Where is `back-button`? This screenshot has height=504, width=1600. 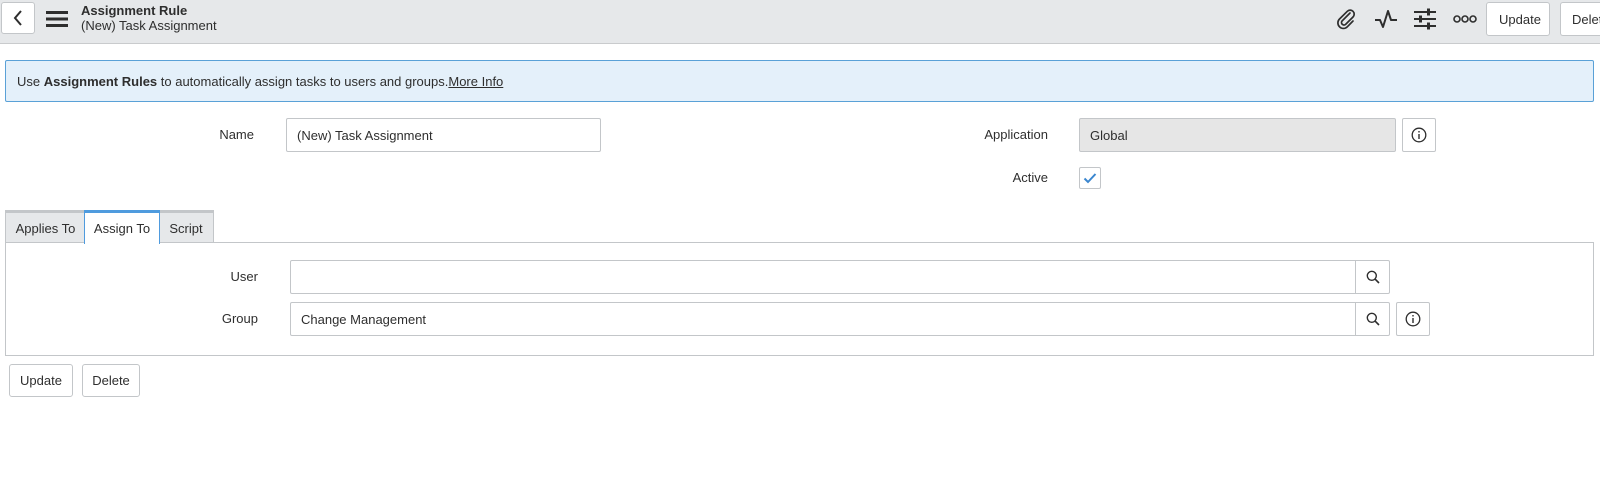
back-button is located at coordinates (18, 18).